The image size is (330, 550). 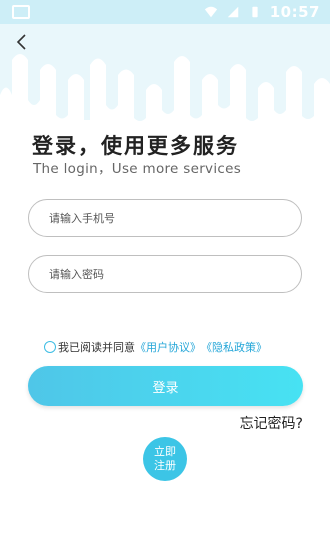 What do you see at coordinates (165, 218) in the screenshot?
I see `phone-input: 请输入手机号` at bounding box center [165, 218].